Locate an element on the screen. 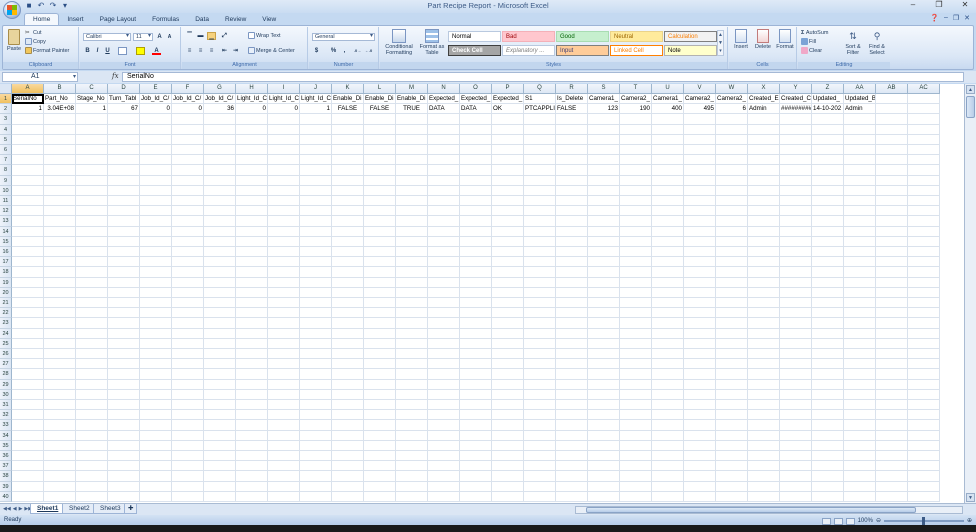 This screenshot has height=532, width=976. cell-y25 is located at coordinates (796, 343).